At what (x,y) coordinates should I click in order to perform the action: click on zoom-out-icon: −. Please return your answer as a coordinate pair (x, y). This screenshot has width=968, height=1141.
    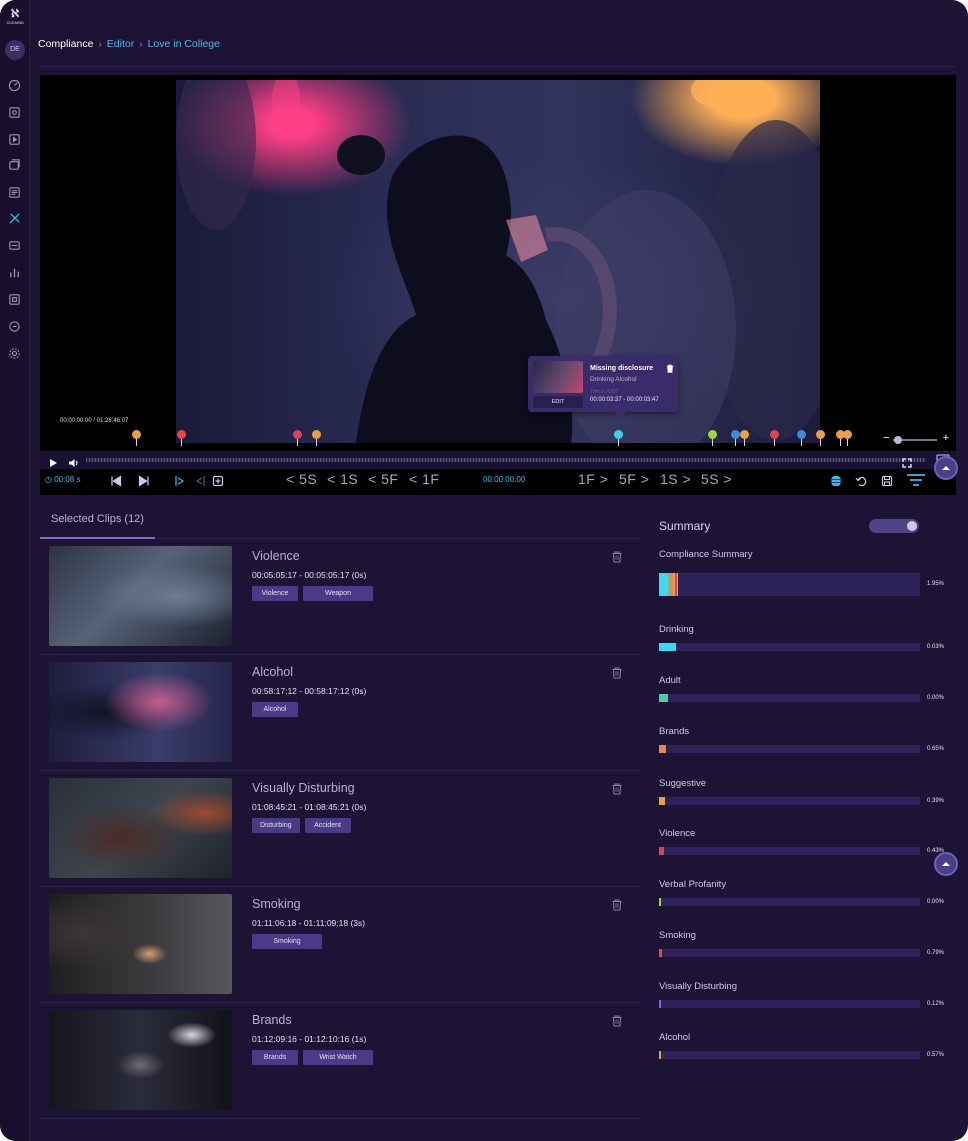
    Looking at the image, I should click on (886, 438).